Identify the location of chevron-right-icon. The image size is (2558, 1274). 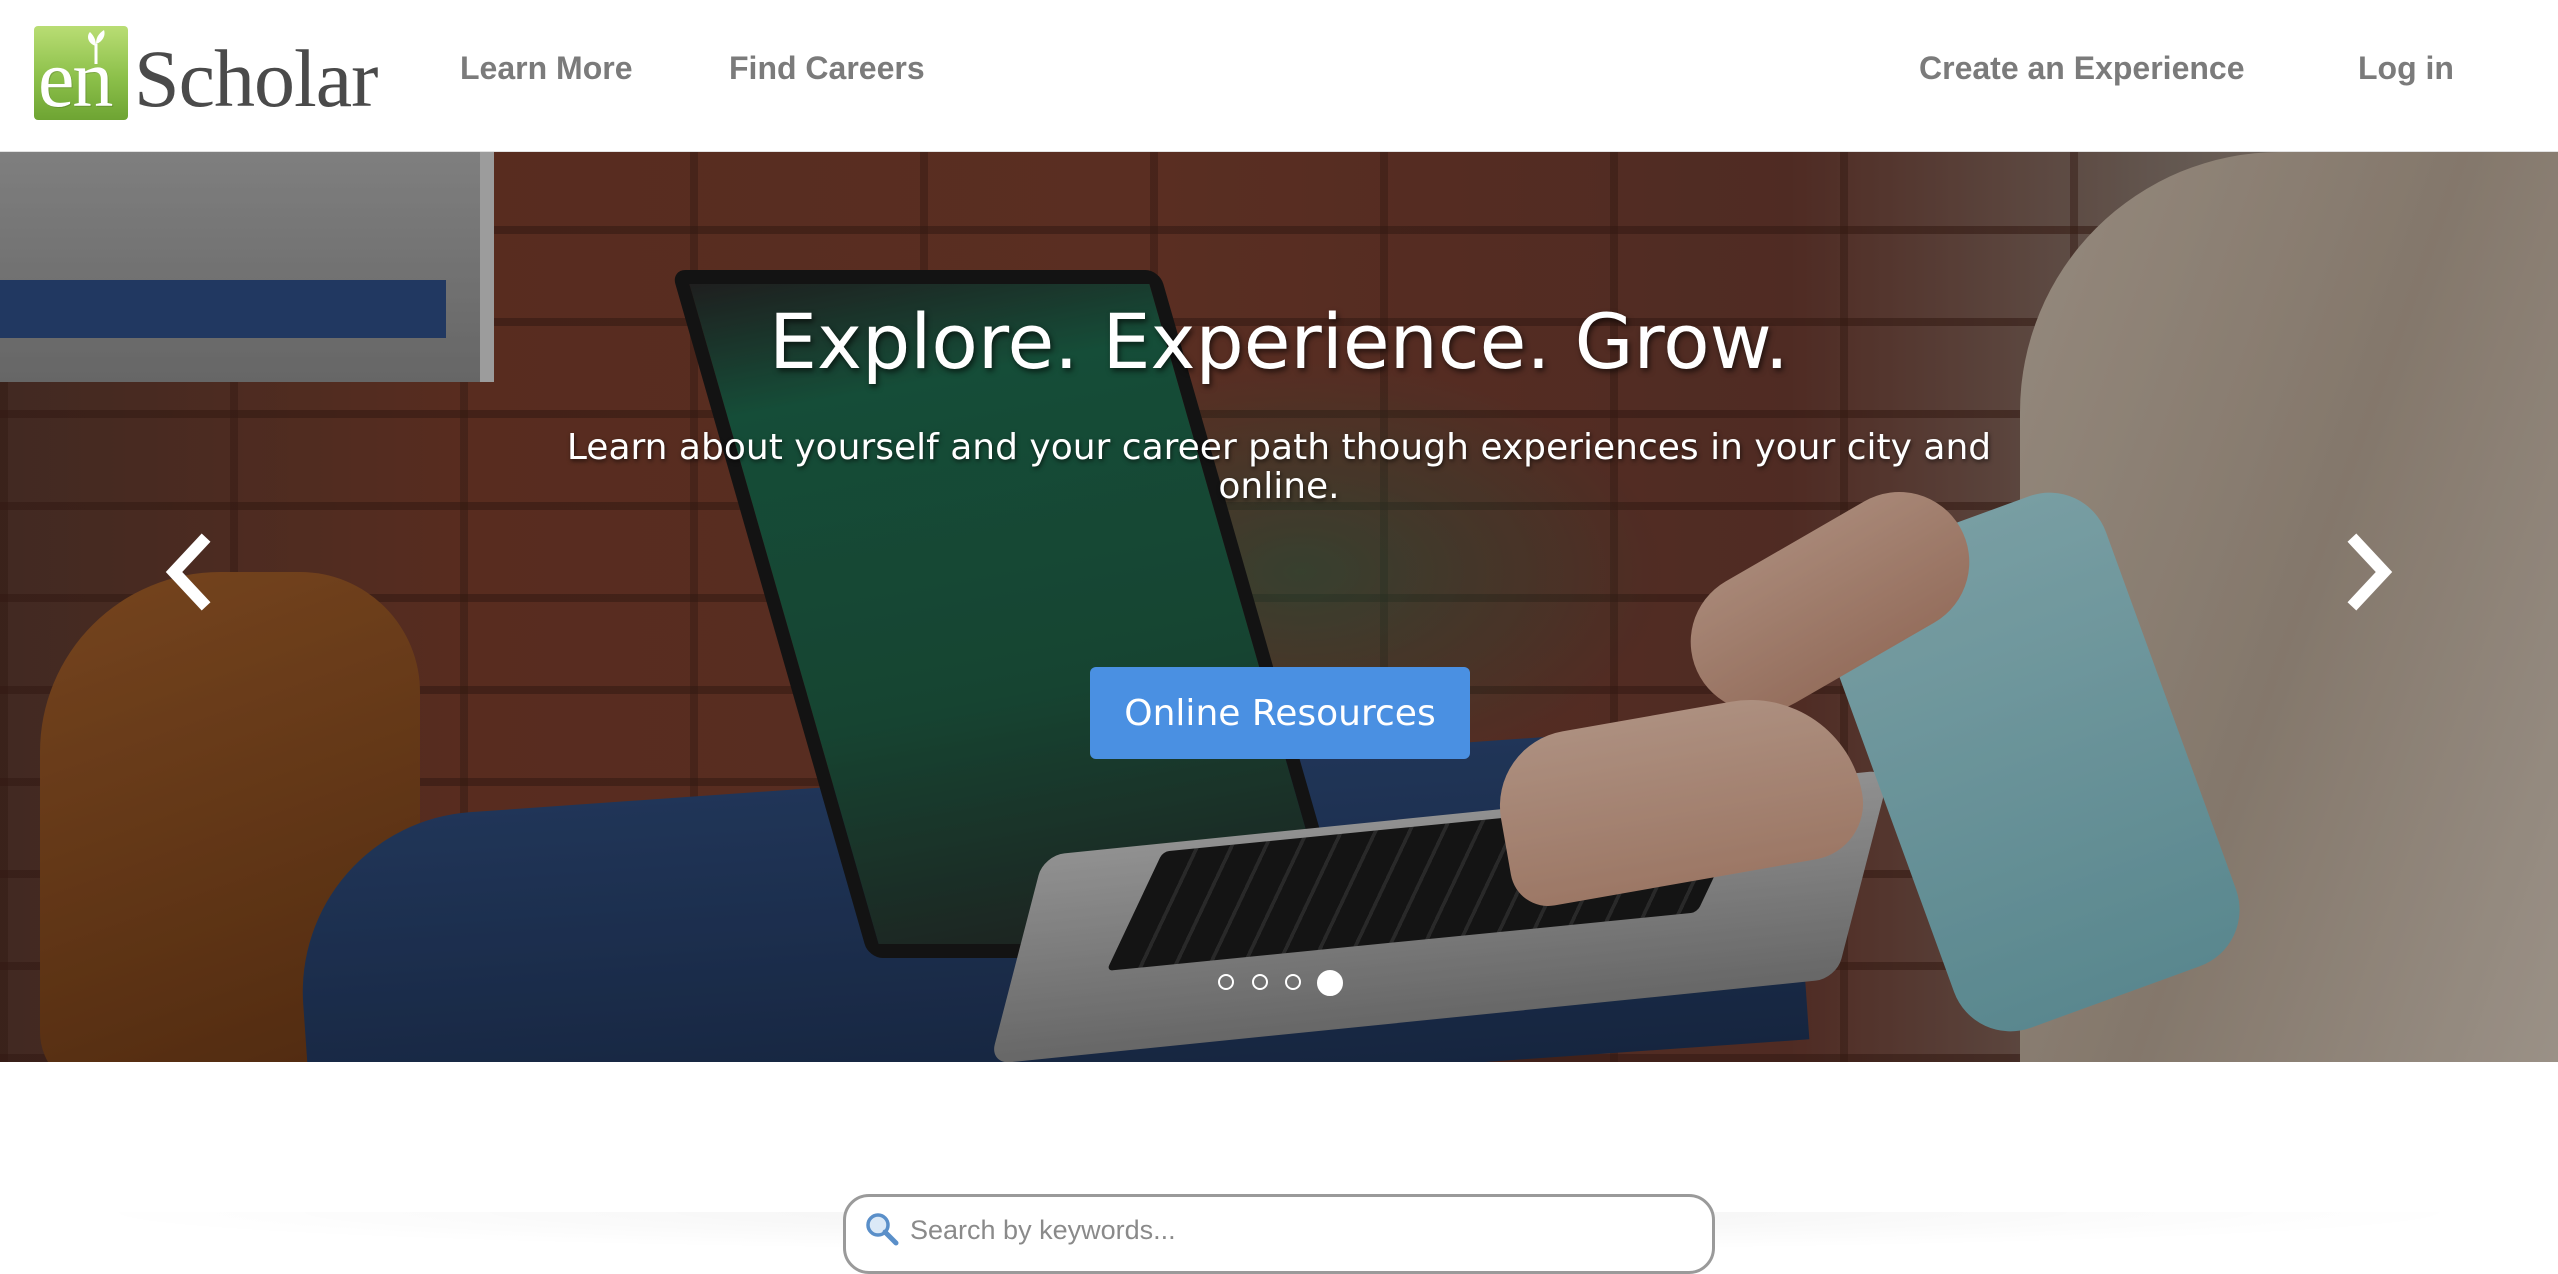
(2370, 572).